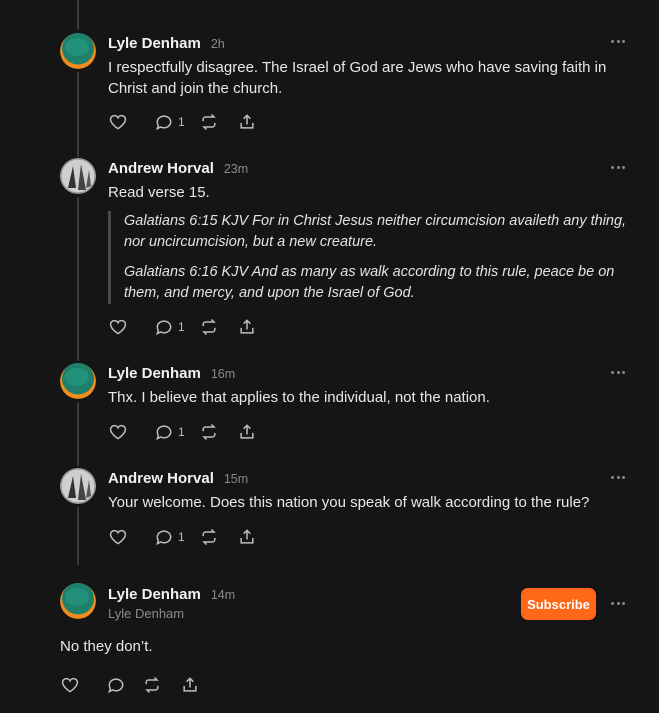 The height and width of the screenshot is (713, 659). What do you see at coordinates (218, 44) in the screenshot?
I see `timestamp: 2h` at bounding box center [218, 44].